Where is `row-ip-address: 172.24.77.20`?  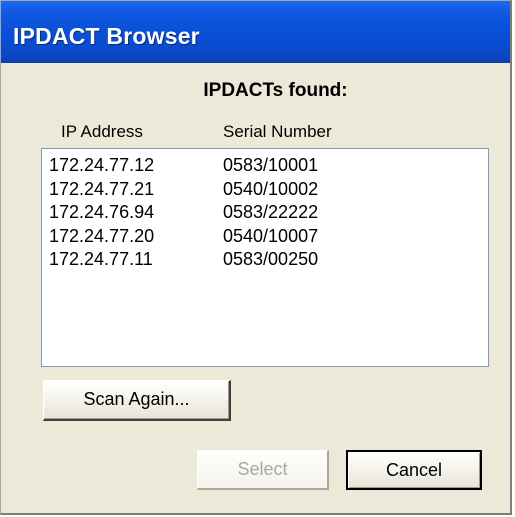 row-ip-address: 172.24.77.20 is located at coordinates (102, 236).